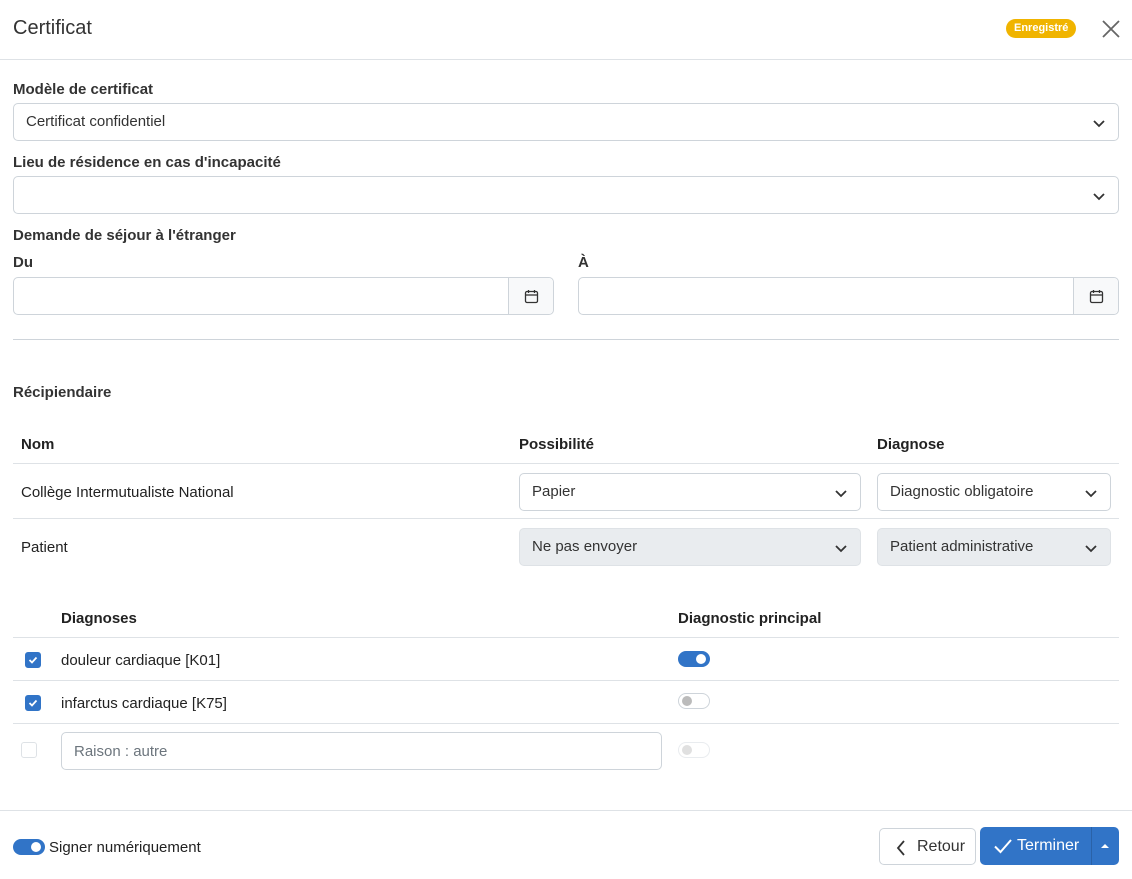 The image size is (1132, 879). What do you see at coordinates (83, 89) in the screenshot?
I see `model-label: Modèle de certificat` at bounding box center [83, 89].